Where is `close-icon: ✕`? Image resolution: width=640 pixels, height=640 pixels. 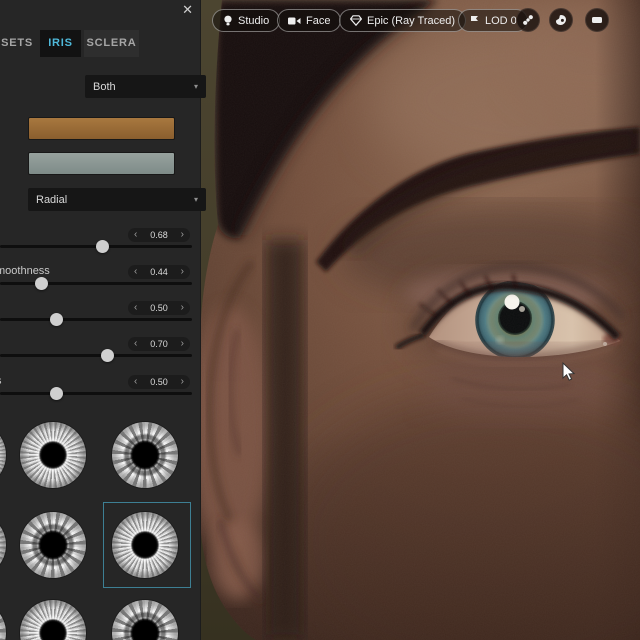
close-icon: ✕ is located at coordinates (187, 10).